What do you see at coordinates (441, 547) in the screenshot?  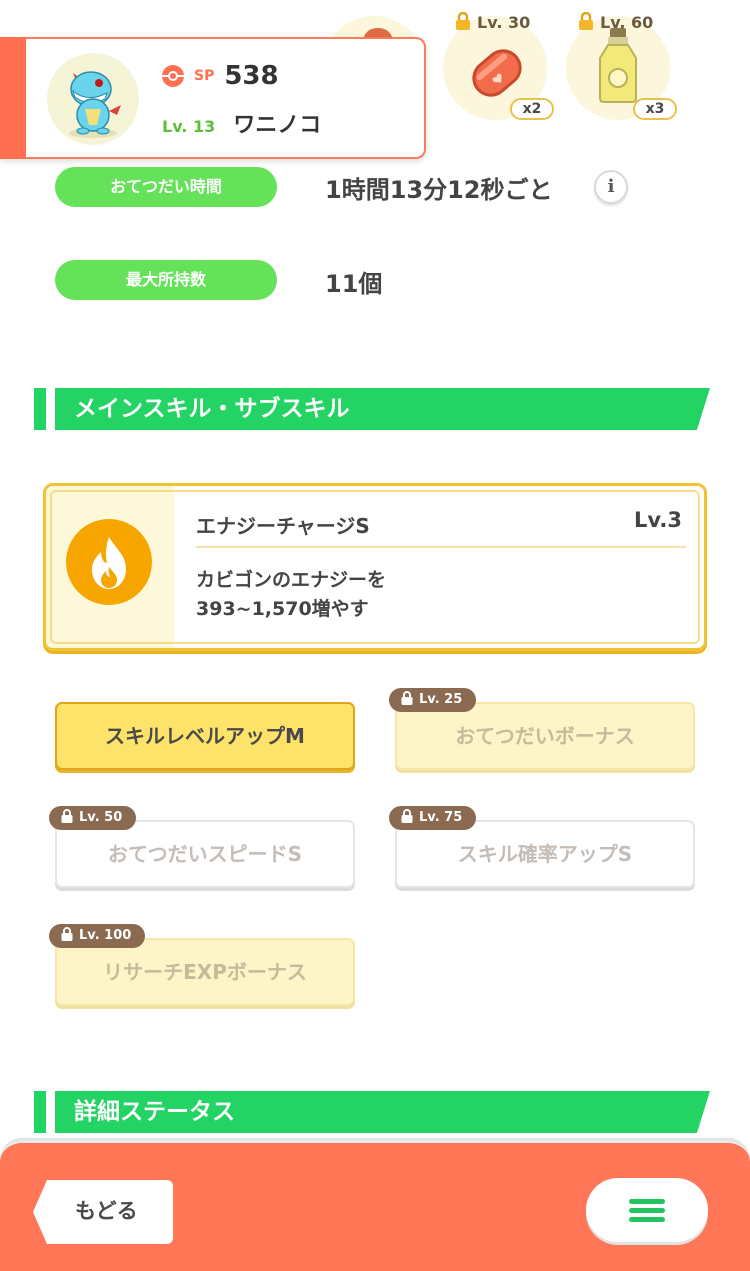 I see `divider` at bounding box center [441, 547].